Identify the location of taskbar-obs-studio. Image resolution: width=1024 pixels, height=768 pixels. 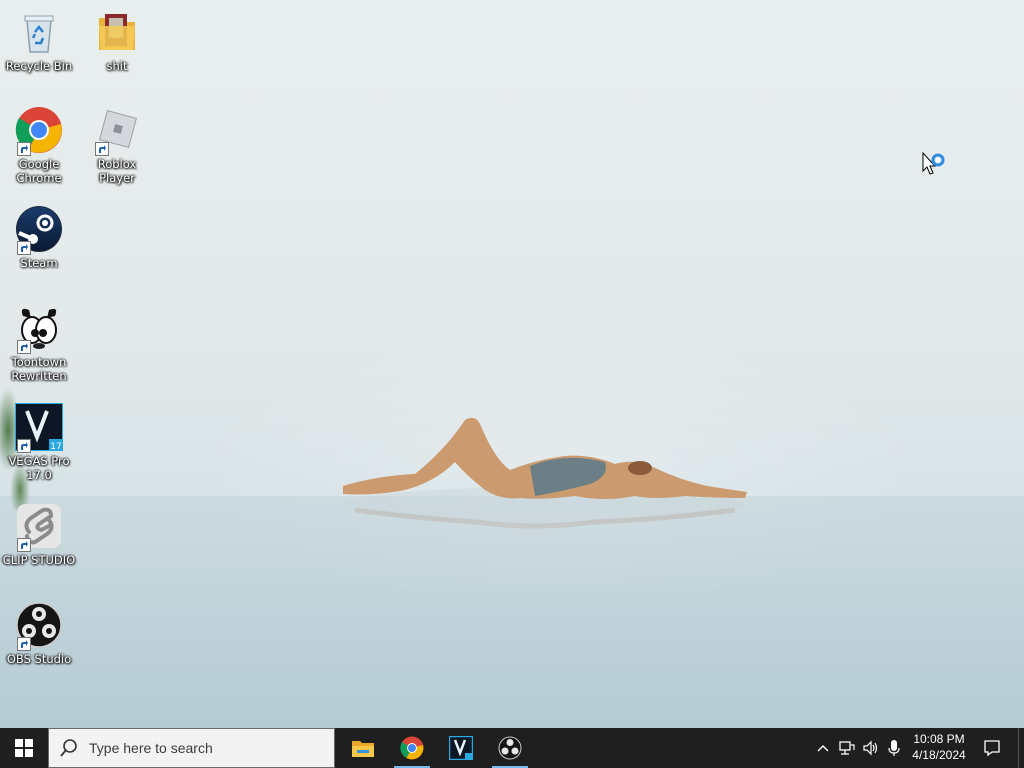
(510, 748).